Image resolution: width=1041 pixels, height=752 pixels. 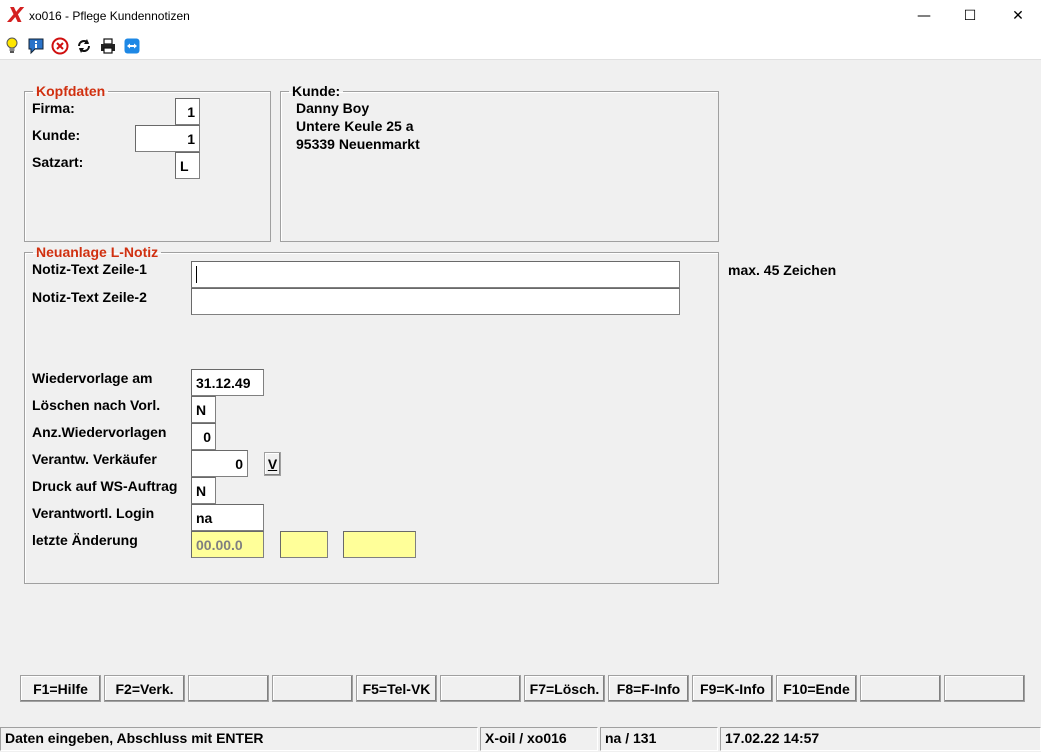 I want to click on loeschen-field: N, so click(x=203, y=409).